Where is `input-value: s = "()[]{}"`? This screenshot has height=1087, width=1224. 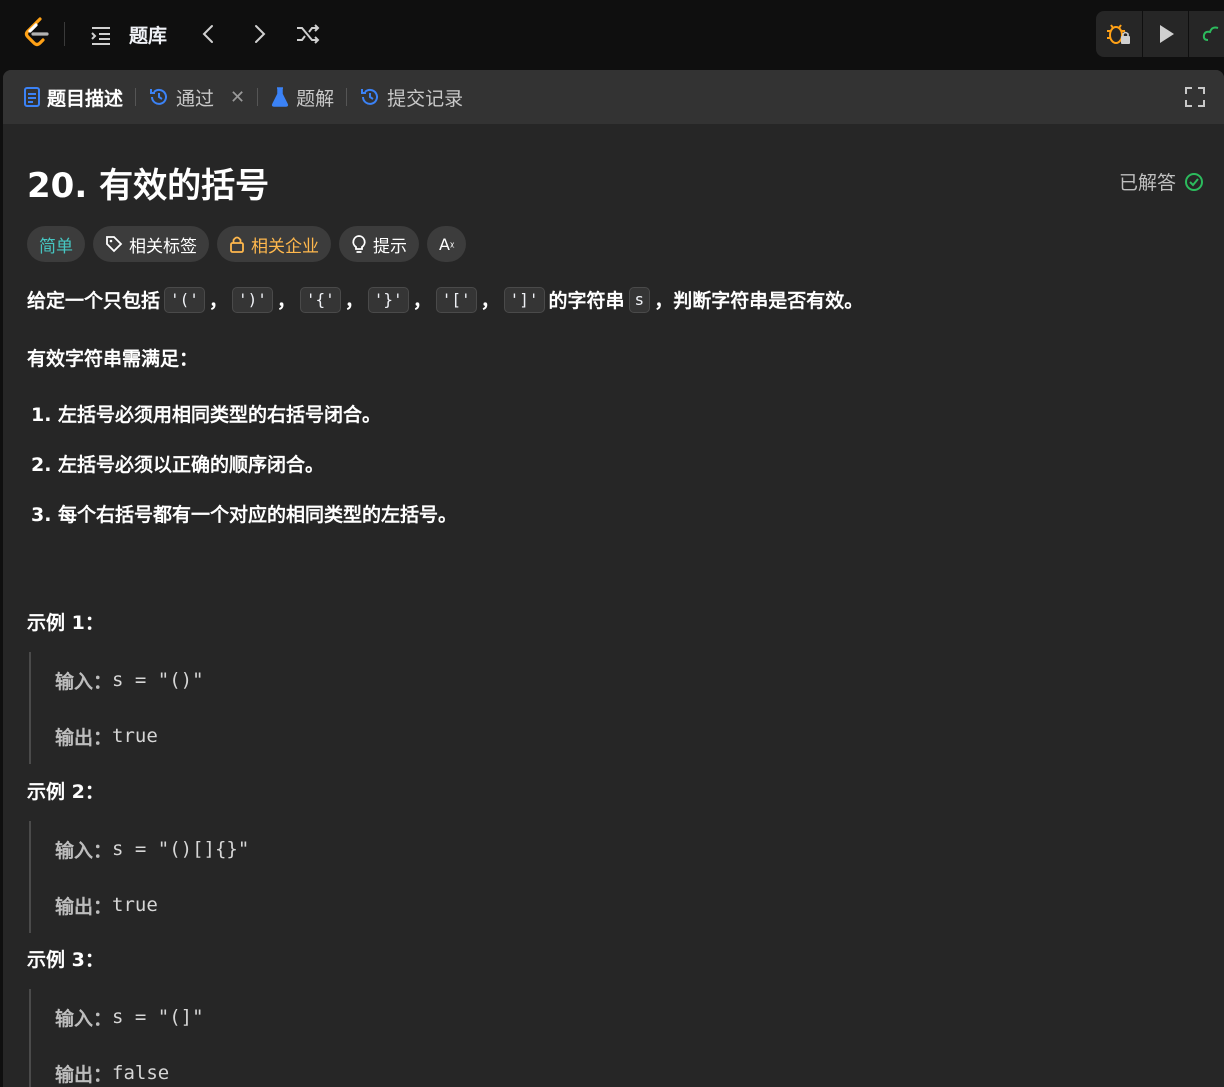
input-value: s = "()[]{}" is located at coordinates (181, 849).